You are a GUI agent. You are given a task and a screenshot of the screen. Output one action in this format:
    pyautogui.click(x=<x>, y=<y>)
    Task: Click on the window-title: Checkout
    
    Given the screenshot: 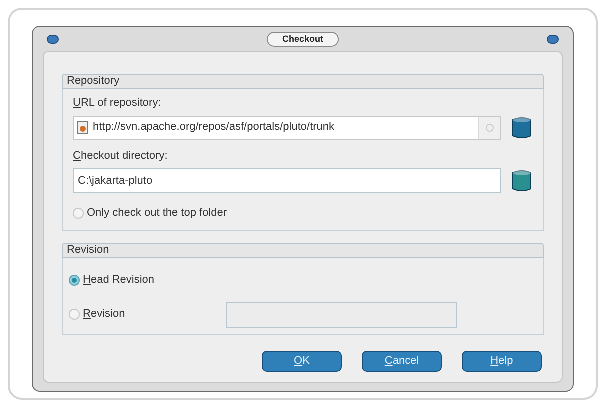 What is the action you would take?
    pyautogui.click(x=302, y=39)
    